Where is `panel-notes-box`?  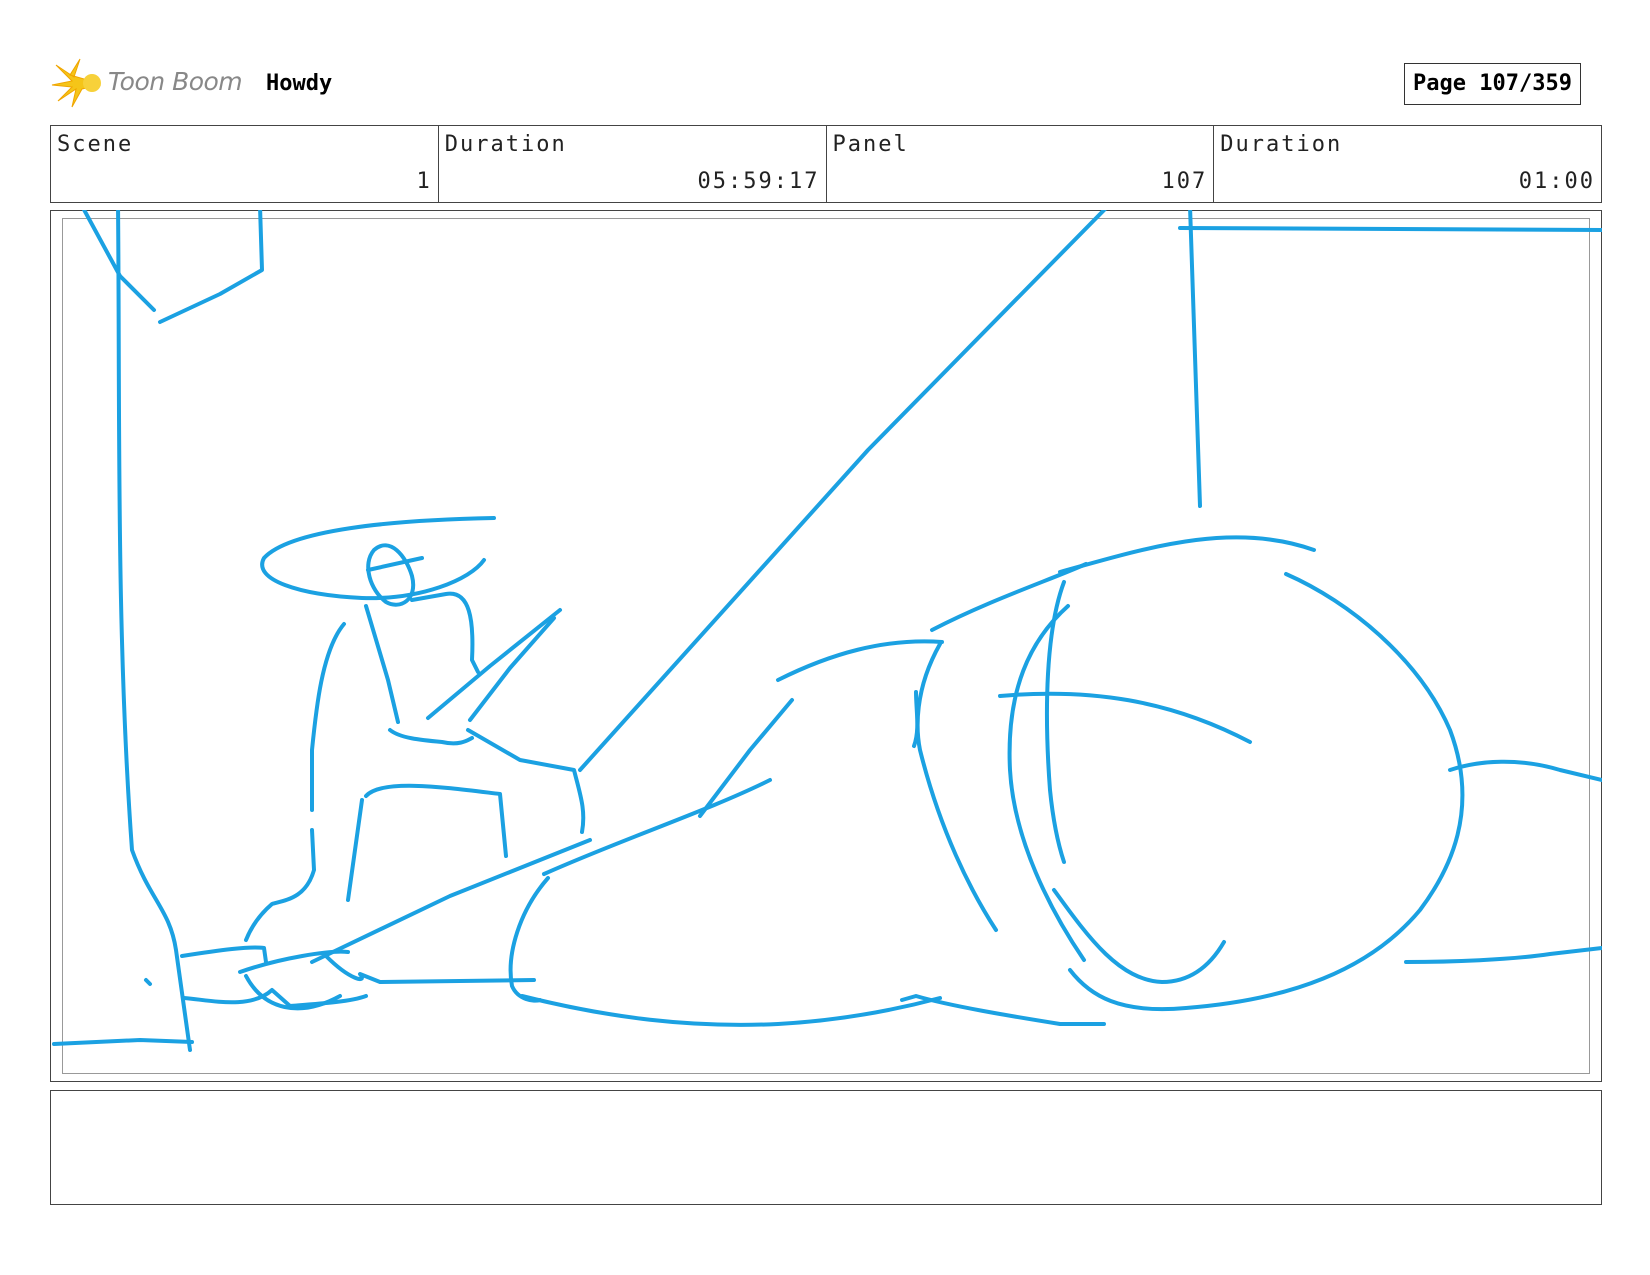
panel-notes-box is located at coordinates (826, 1147).